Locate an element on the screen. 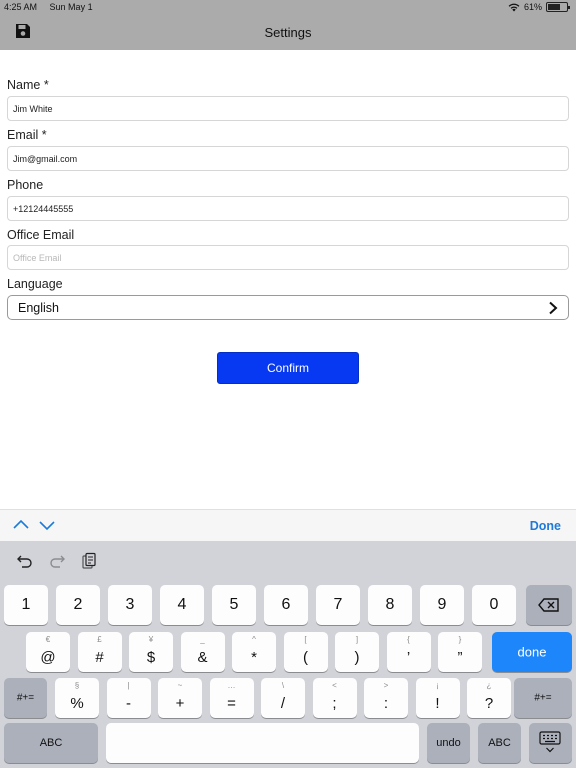 This screenshot has width=576, height=768. battery-percent: 61% is located at coordinates (532, 7).